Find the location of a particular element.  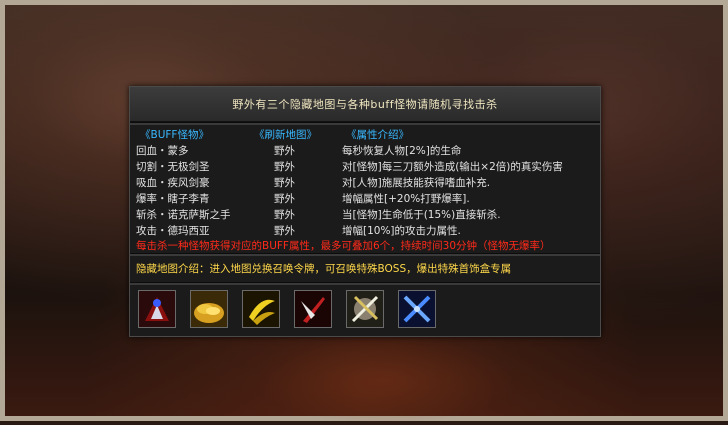

monster-name: 斩杀・诺克萨斯之手 is located at coordinates (183, 215).